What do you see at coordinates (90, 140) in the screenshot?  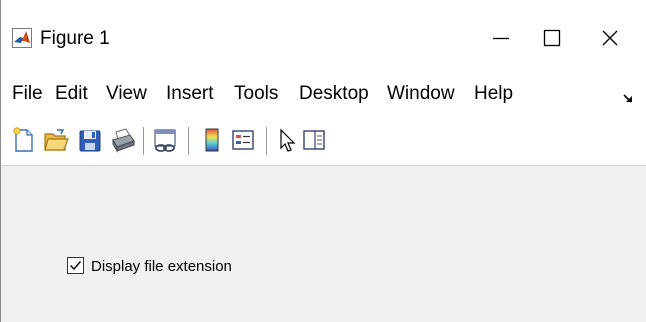 I see `save-disk-icon` at bounding box center [90, 140].